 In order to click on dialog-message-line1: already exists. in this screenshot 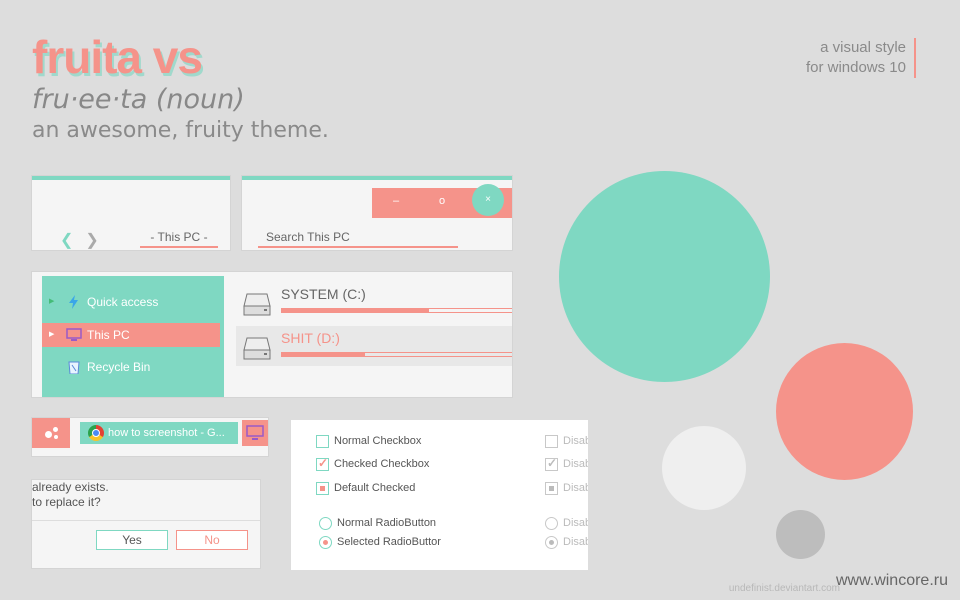, I will do `click(70, 487)`.